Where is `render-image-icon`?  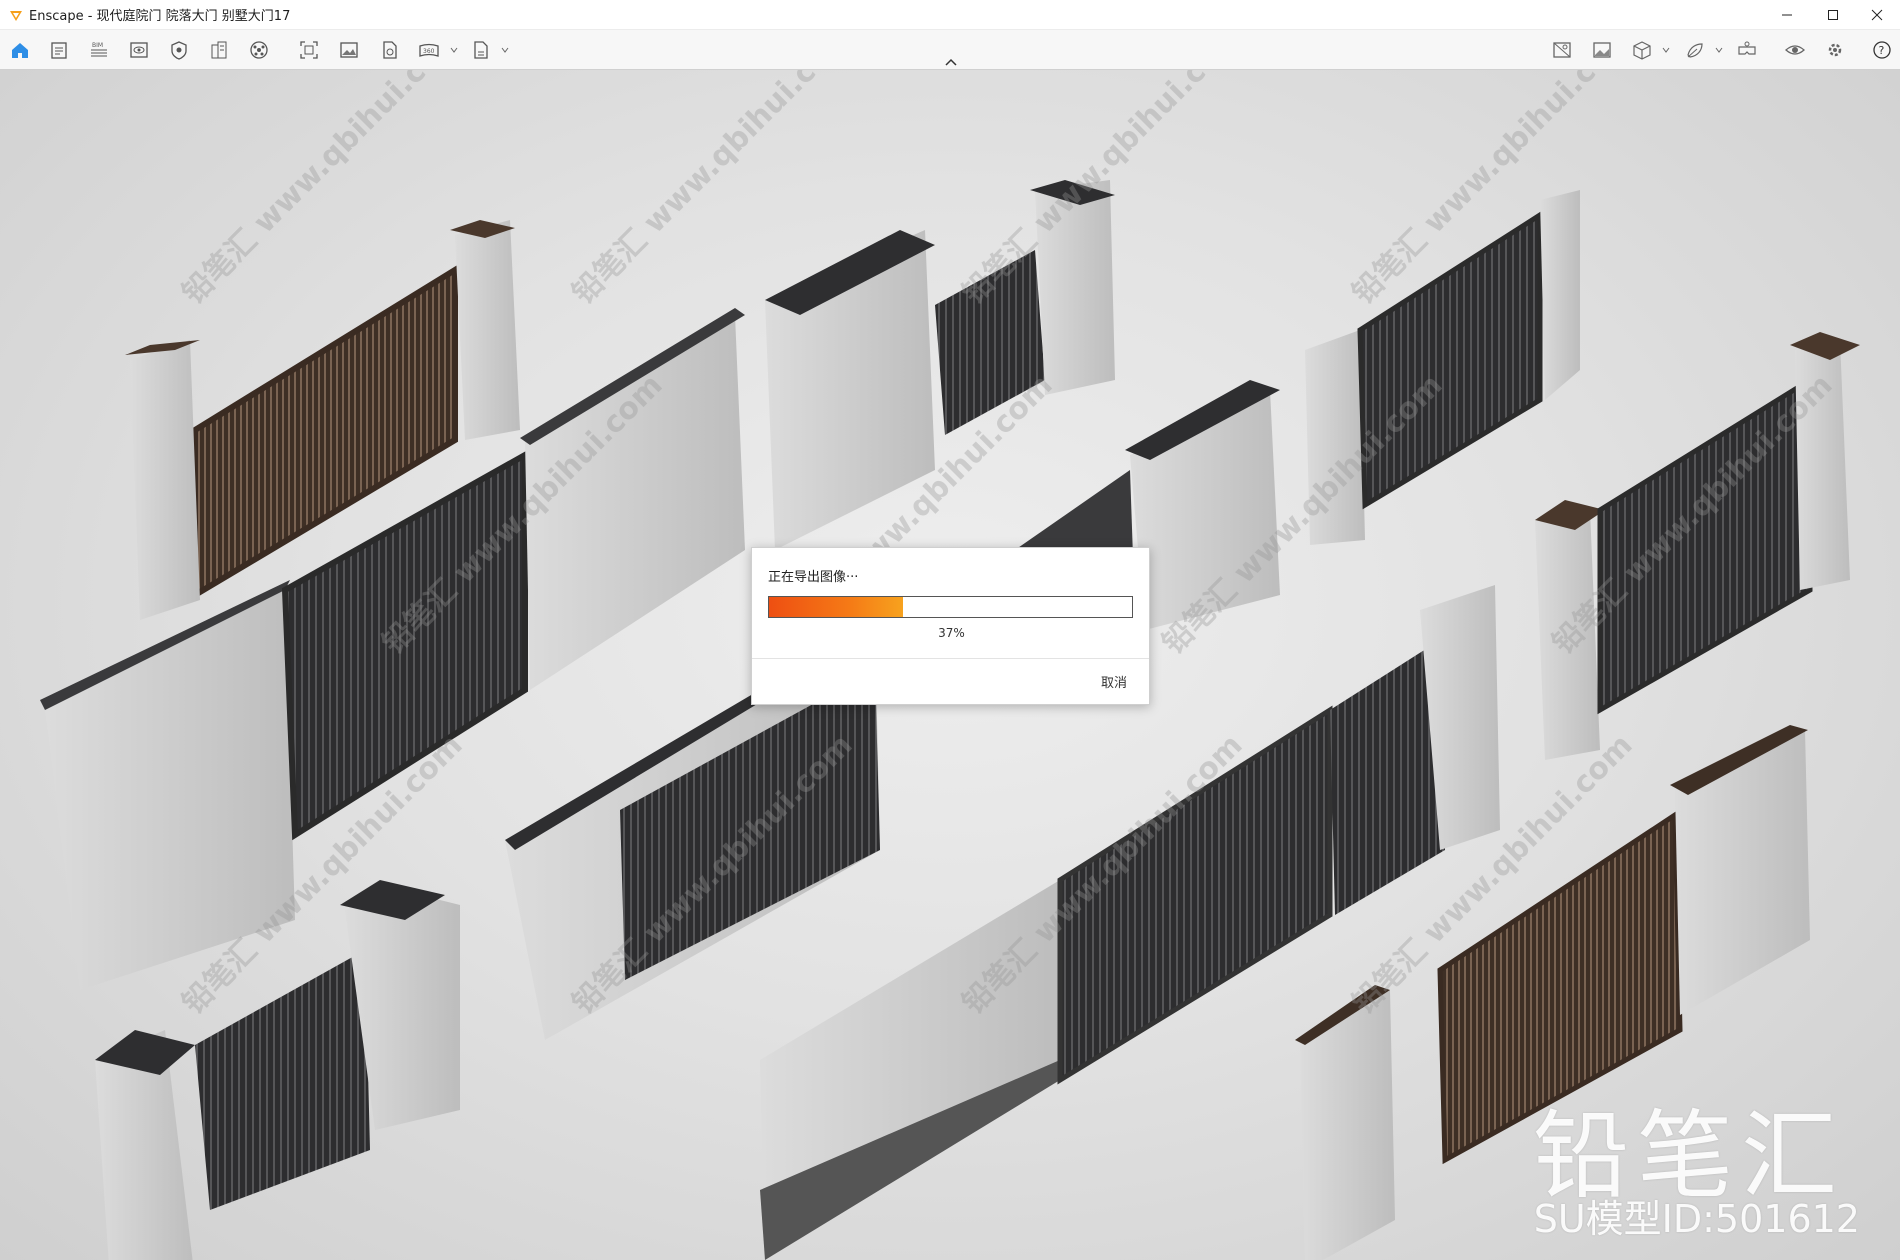 render-image-icon is located at coordinates (1602, 50).